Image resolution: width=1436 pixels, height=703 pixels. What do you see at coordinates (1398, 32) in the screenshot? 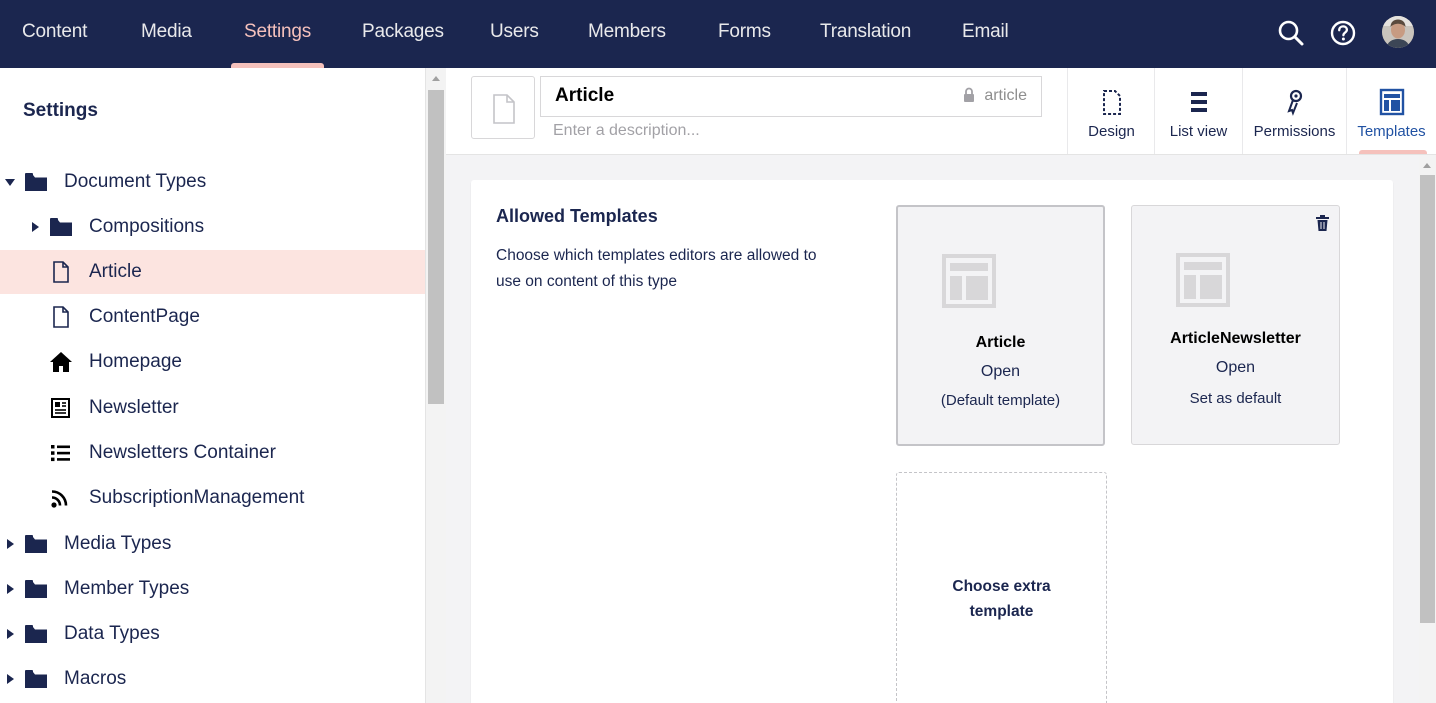
I see `user-avatar` at bounding box center [1398, 32].